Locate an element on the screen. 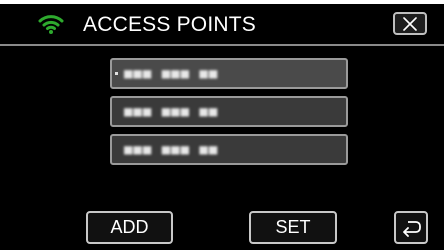  add-button: ADD is located at coordinates (129, 227).